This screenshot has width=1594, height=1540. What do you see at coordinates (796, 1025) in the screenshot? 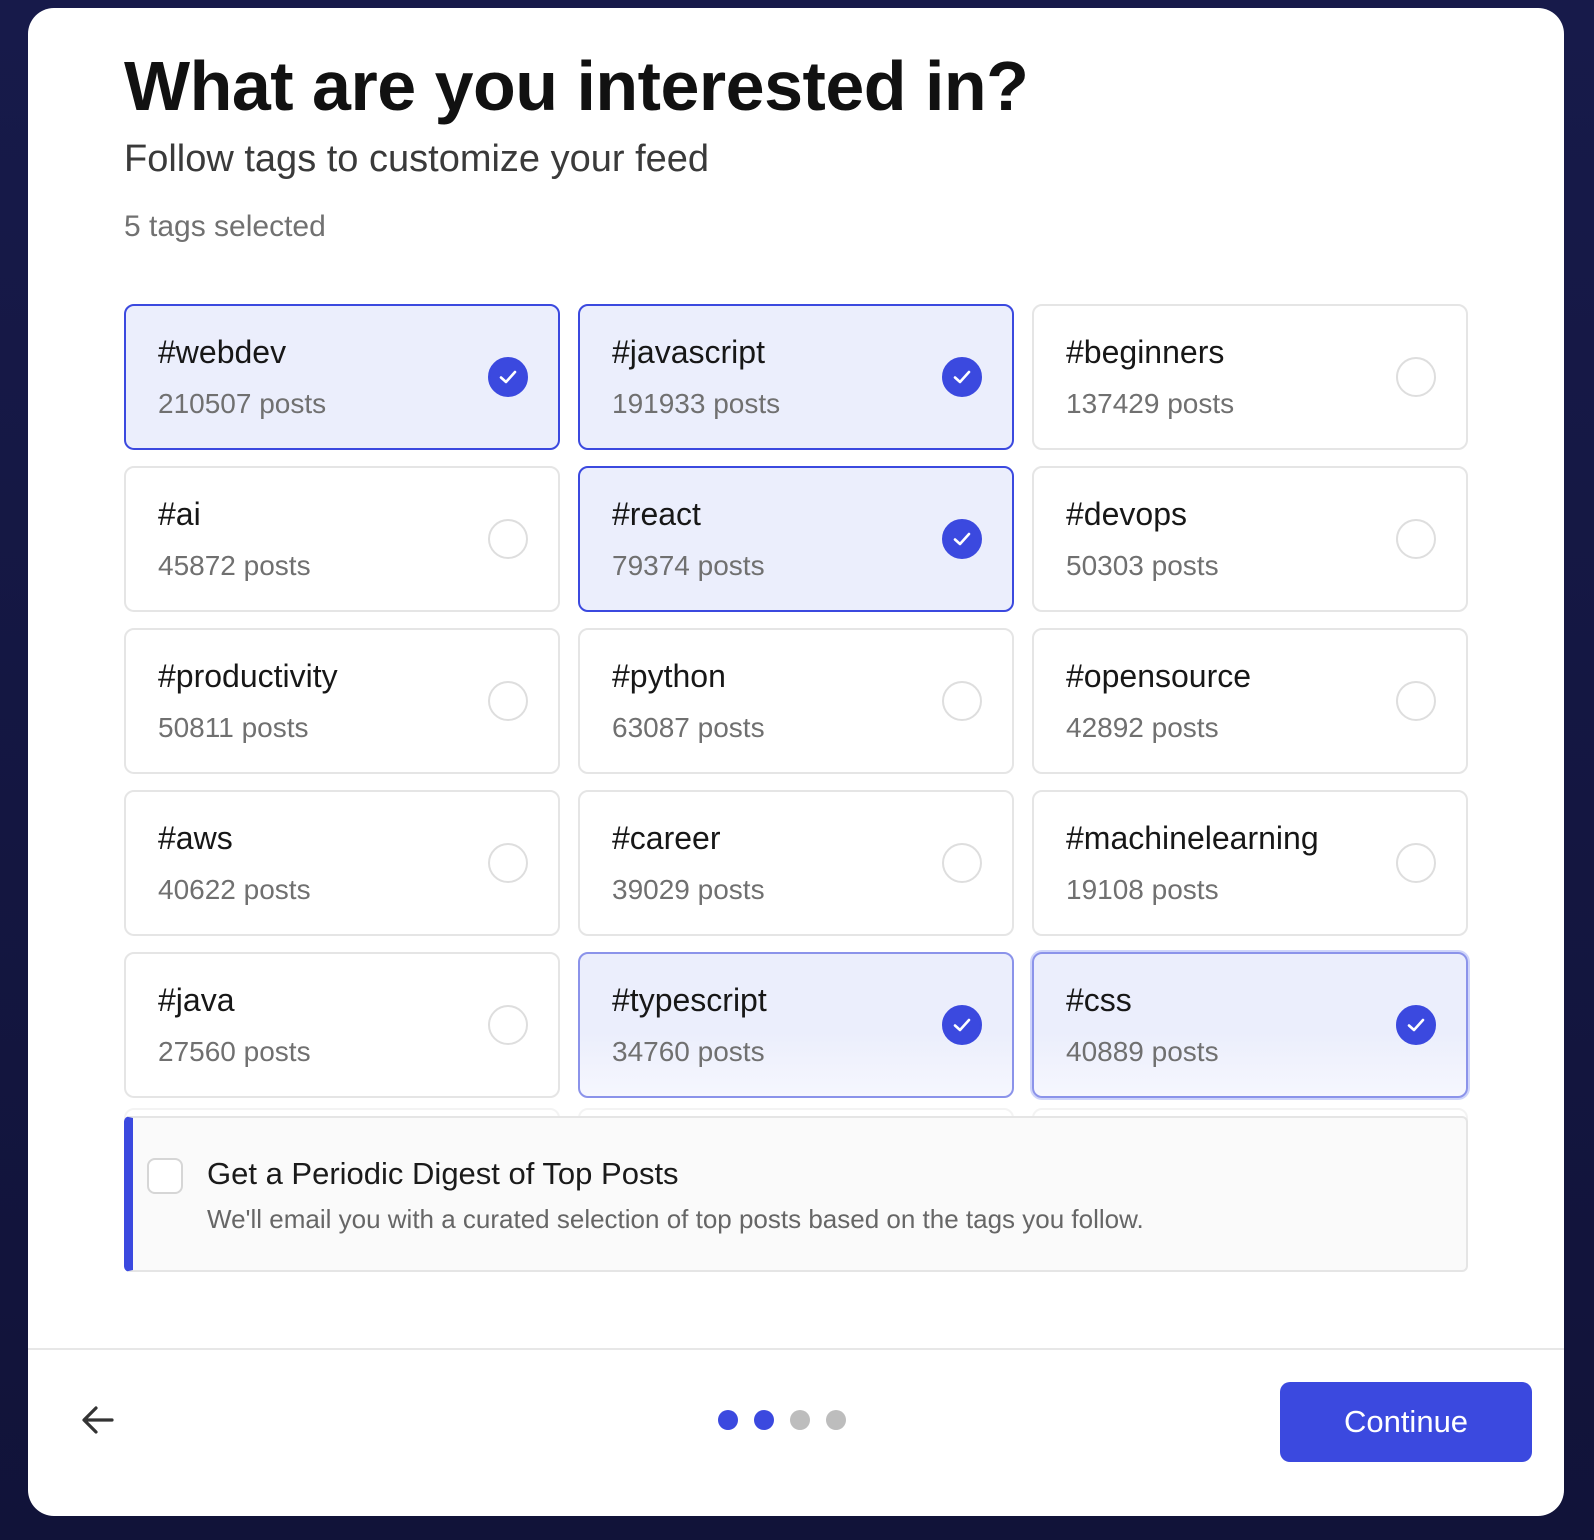
I see `tag-card-typescript: #typescript 34760 posts` at bounding box center [796, 1025].